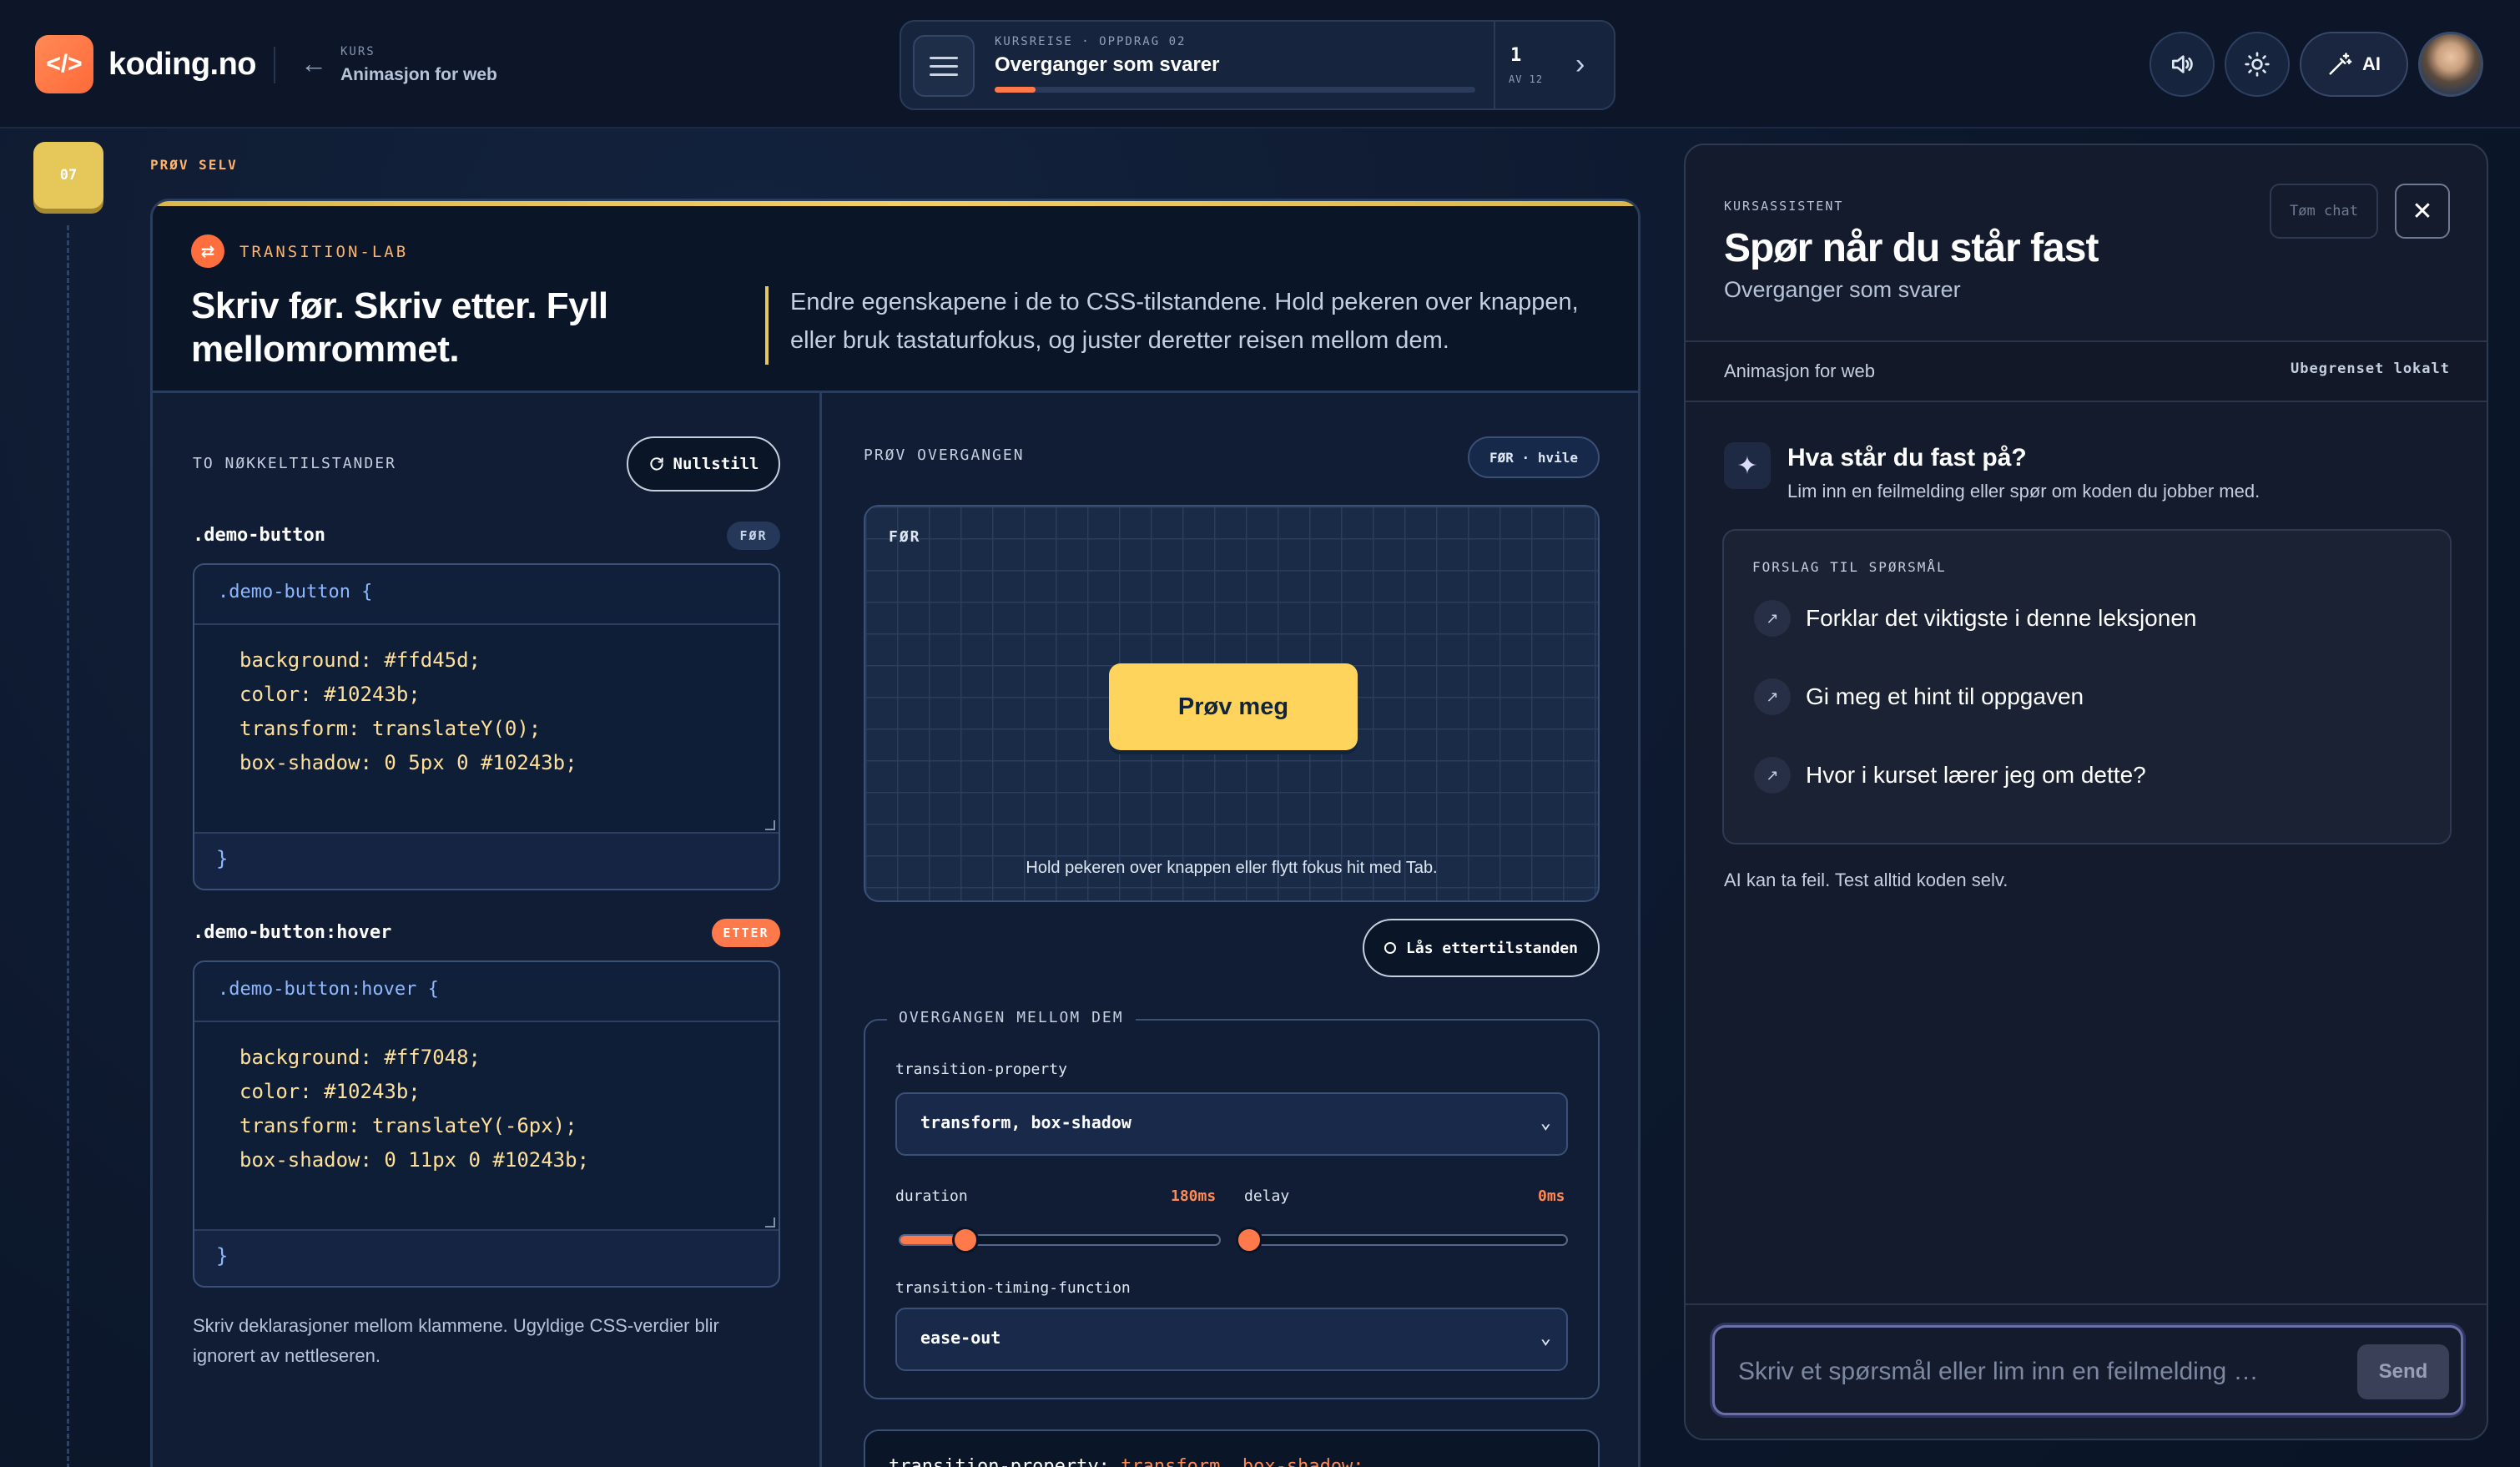 Image resolution: width=2520 pixels, height=1467 pixels. What do you see at coordinates (1866, 880) in the screenshot?
I see `ai-disclaimer: AI kan ta feil. Test alltid koden selv.` at bounding box center [1866, 880].